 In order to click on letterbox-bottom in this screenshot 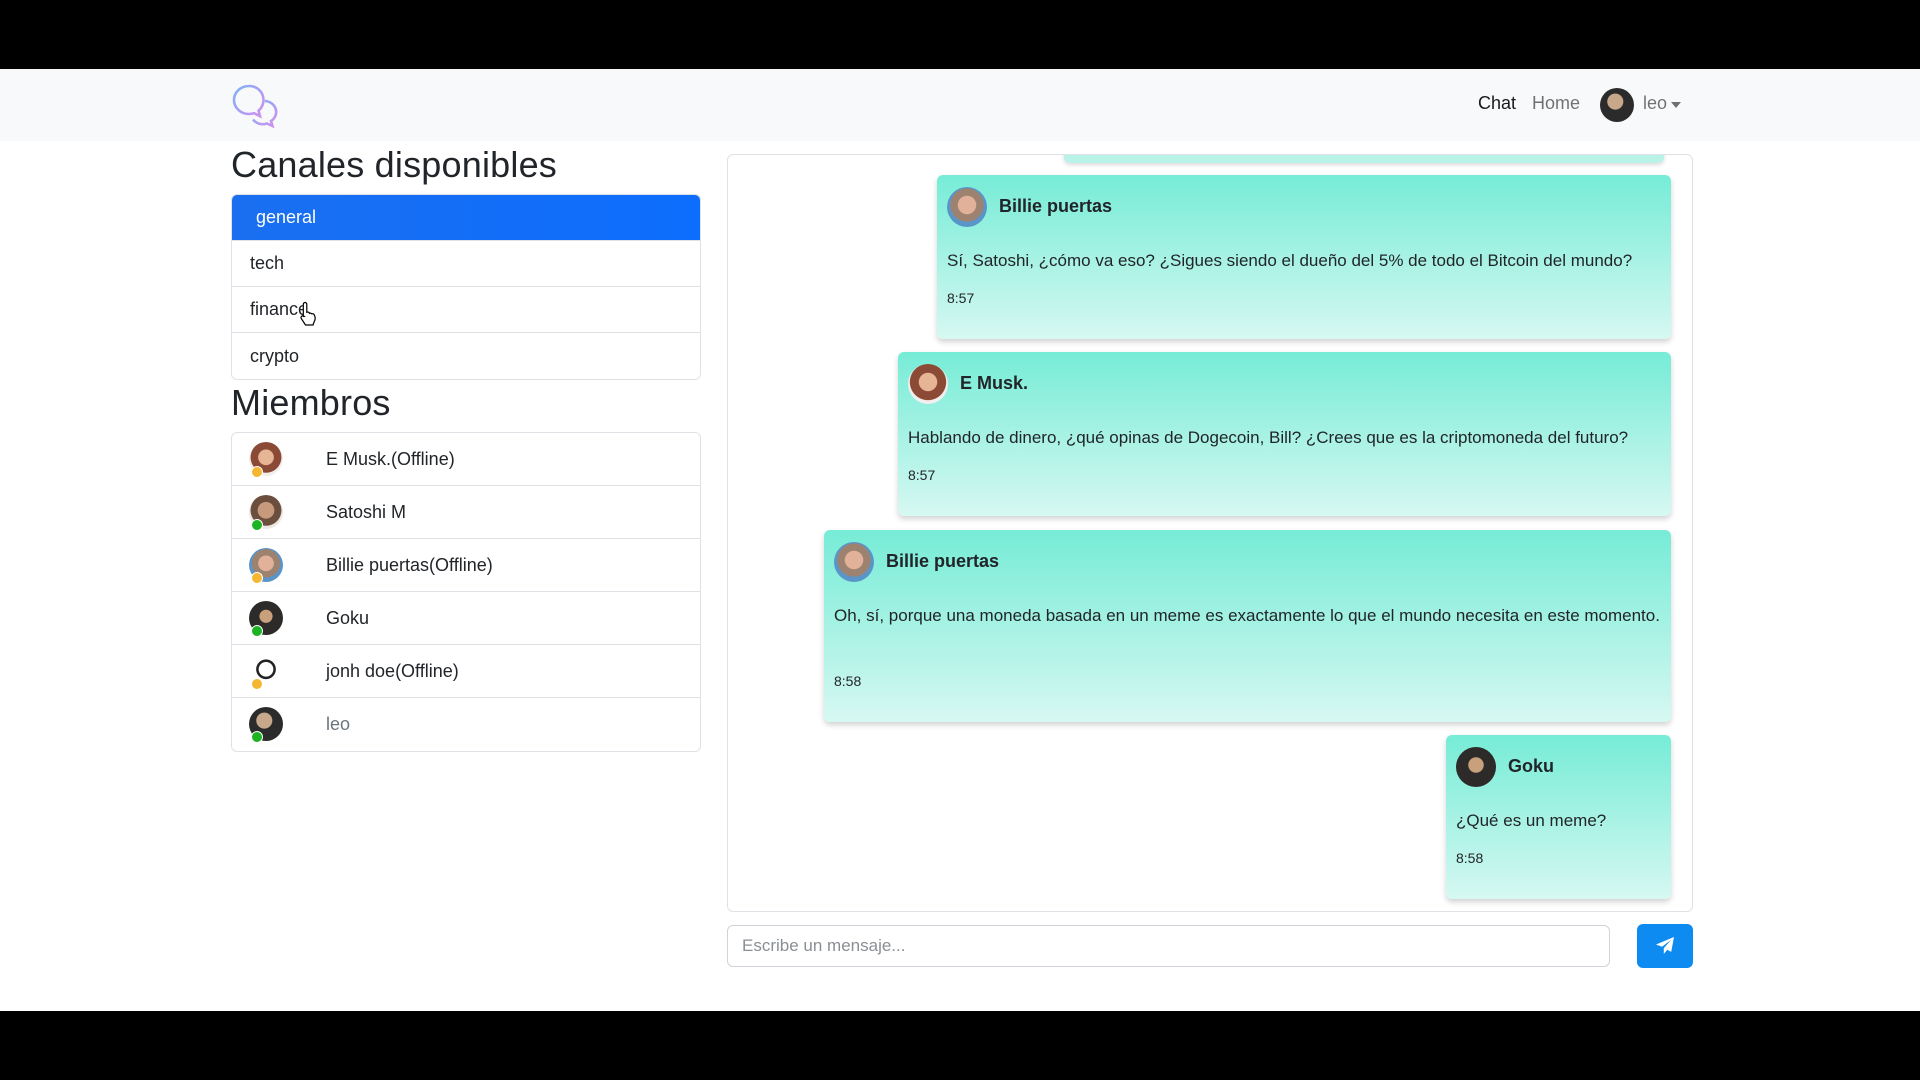, I will do `click(960, 1045)`.